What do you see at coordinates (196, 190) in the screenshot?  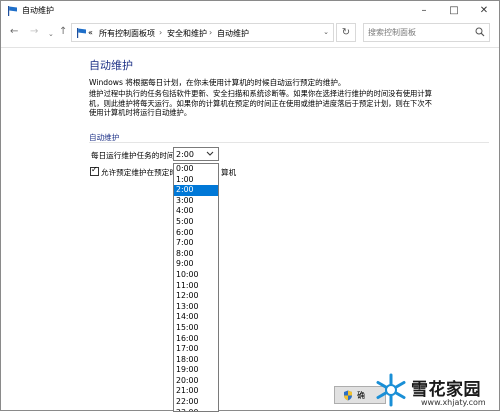 I see `time-option: 2:00` at bounding box center [196, 190].